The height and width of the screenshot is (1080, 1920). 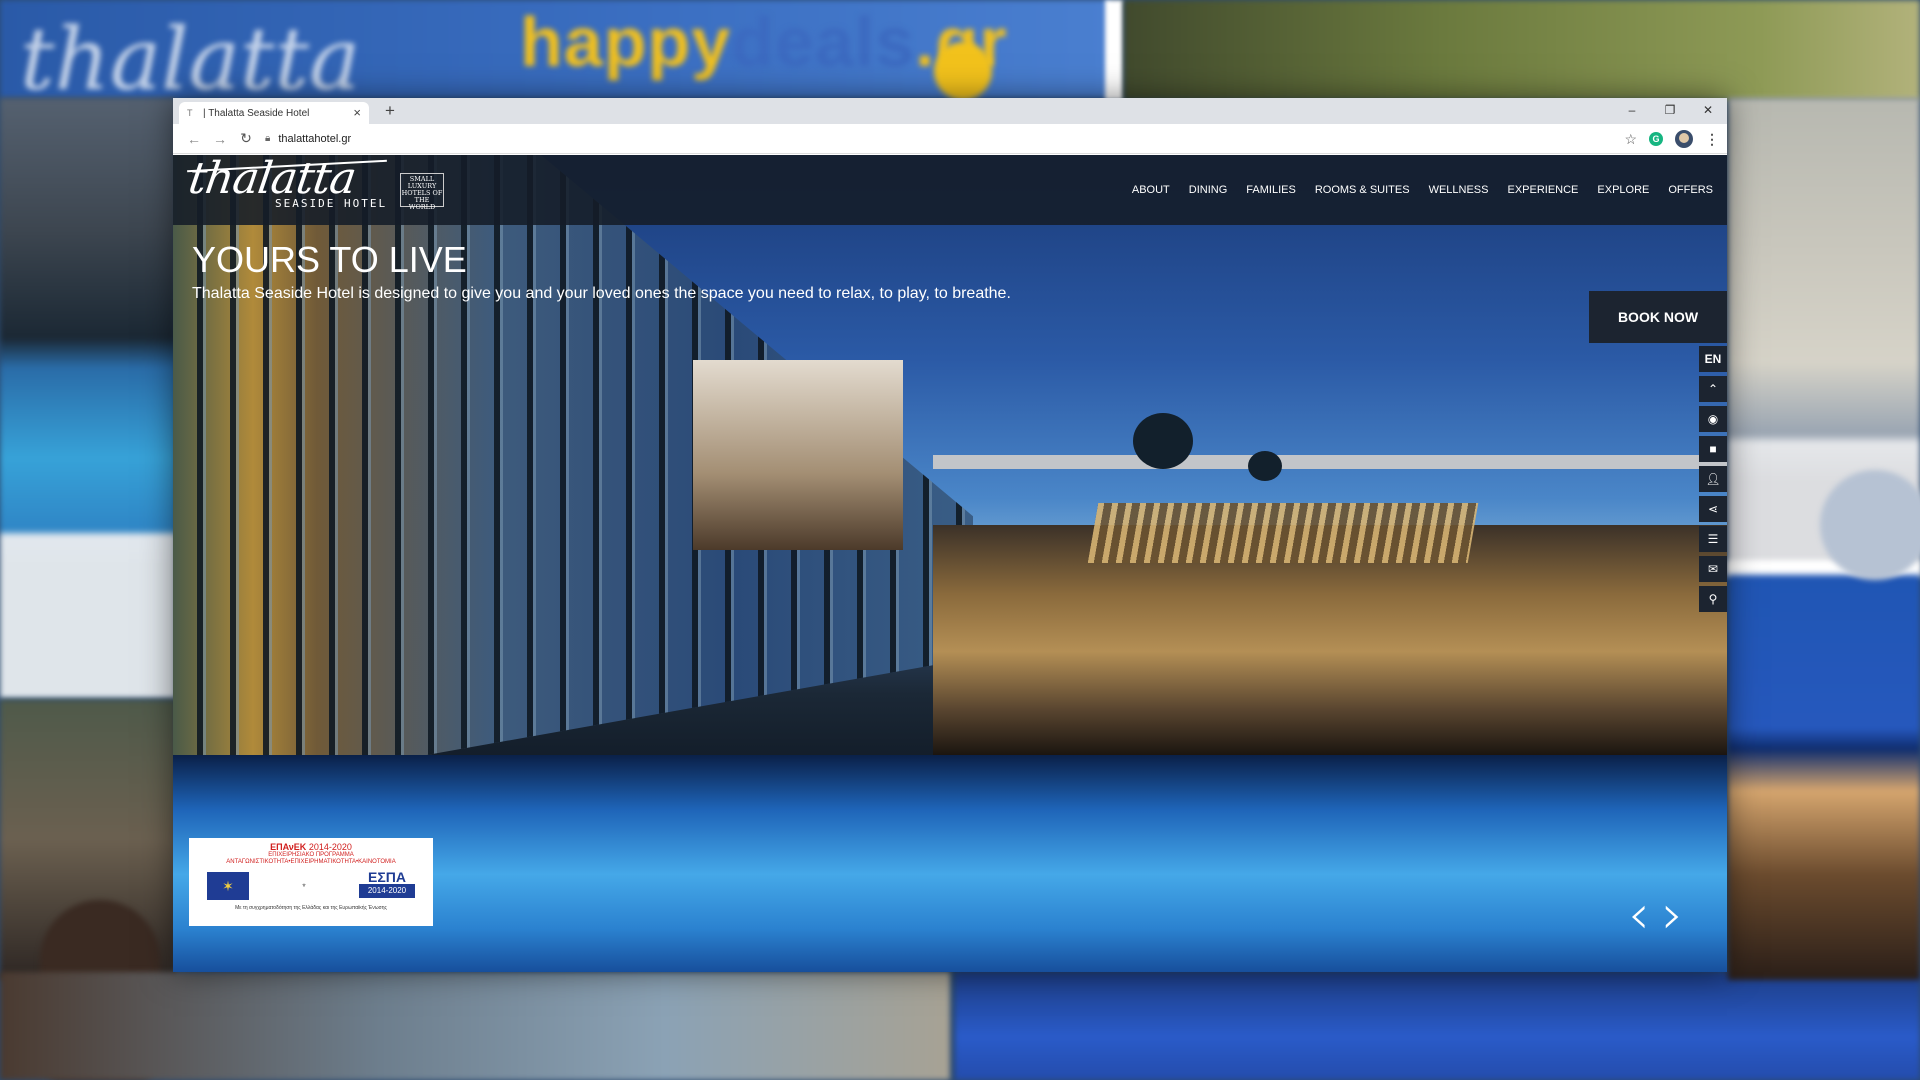 What do you see at coordinates (1362, 190) in the screenshot?
I see `nav-rooms-suites: ROOMS & SUITES` at bounding box center [1362, 190].